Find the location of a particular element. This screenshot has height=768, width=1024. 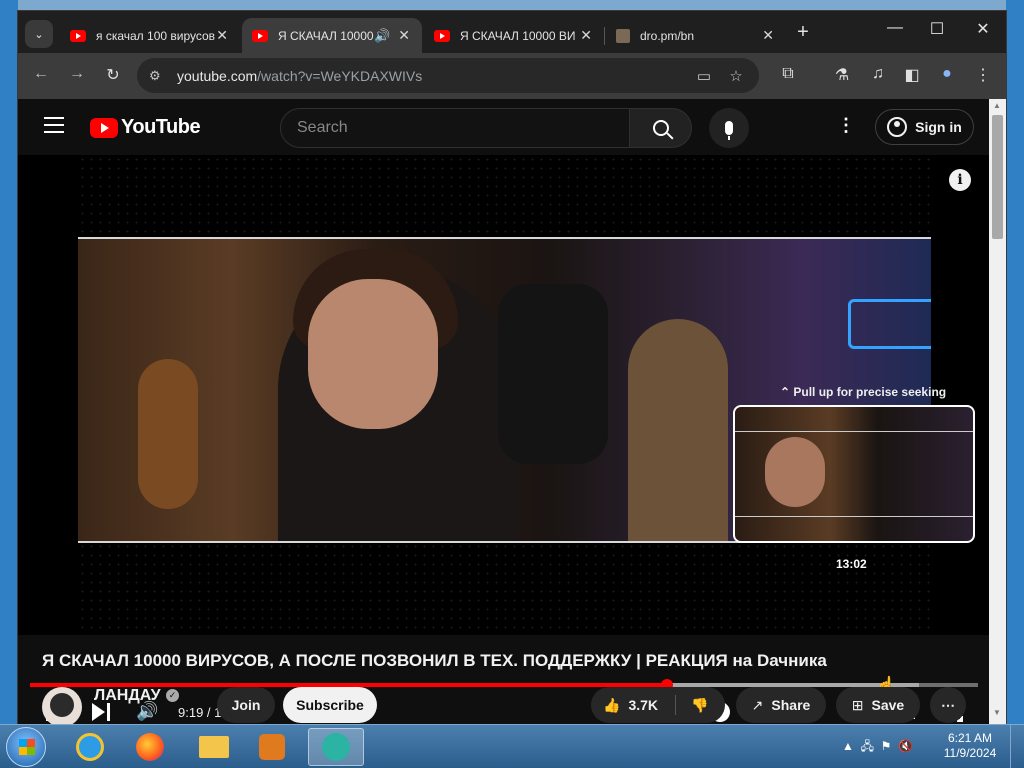

page-scrollbar: ▲ ▼ is located at coordinates (997, 412).